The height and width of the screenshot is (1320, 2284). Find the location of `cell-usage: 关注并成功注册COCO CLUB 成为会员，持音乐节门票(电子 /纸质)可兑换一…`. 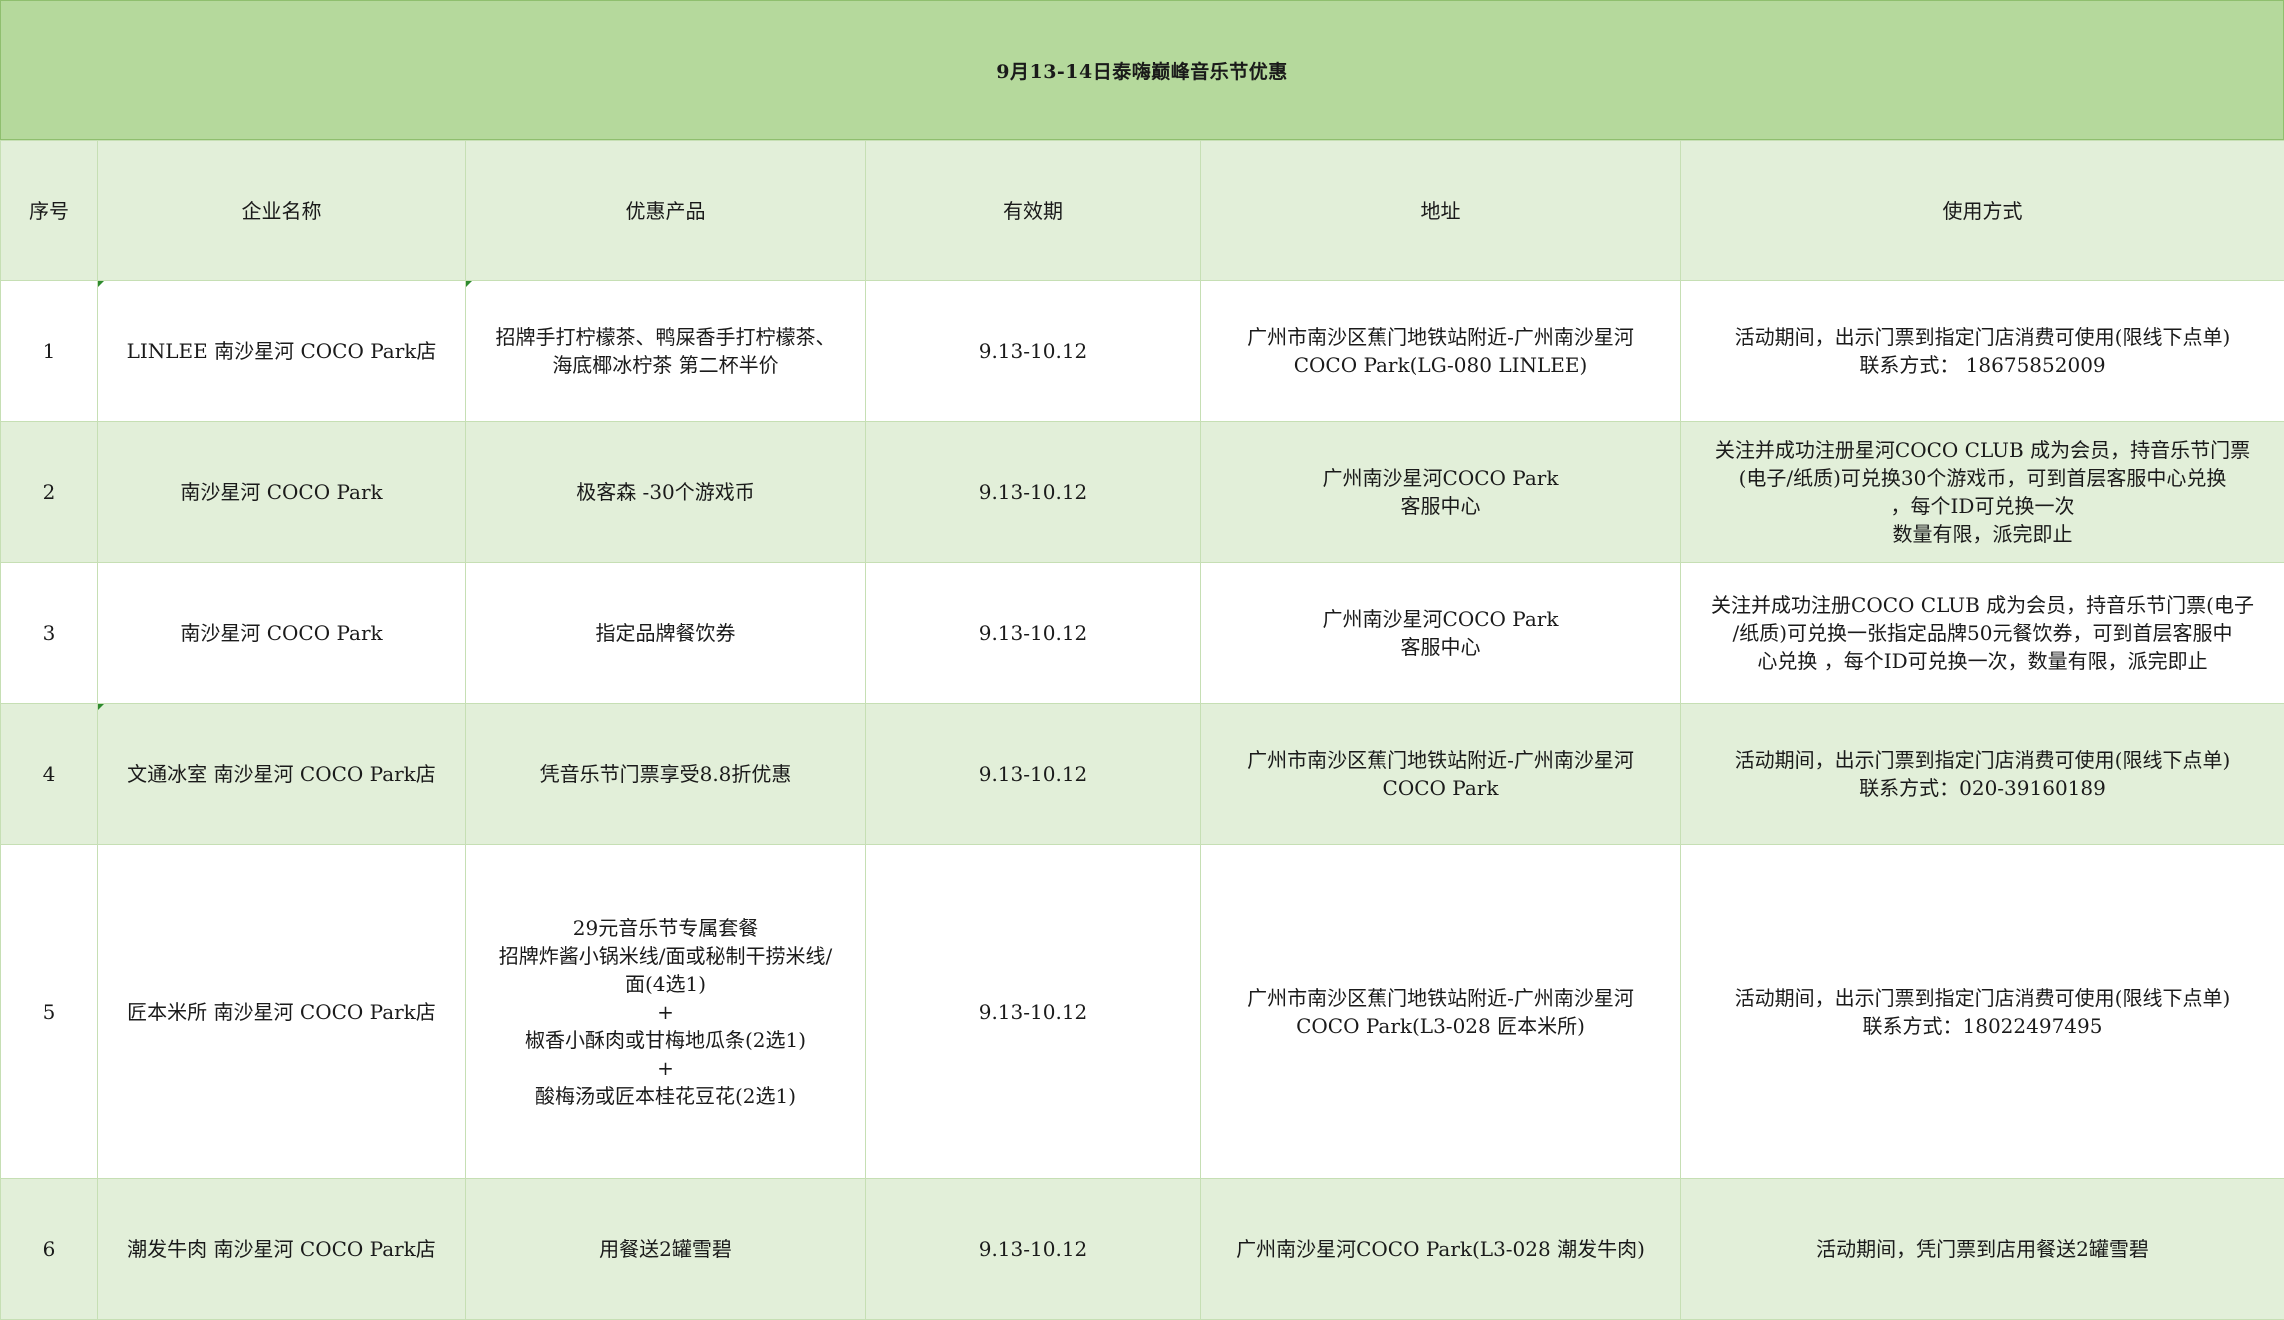

cell-usage: 关注并成功注册COCO CLUB 成为会员，持音乐节门票(电子 /纸质)可兑换一… is located at coordinates (1982, 633).